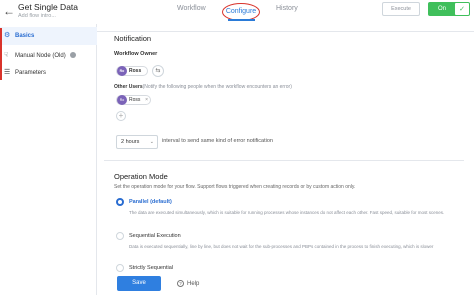 The width and height of the screenshot is (474, 295). What do you see at coordinates (191, 8) in the screenshot?
I see `tab-workflow: Workflow` at bounding box center [191, 8].